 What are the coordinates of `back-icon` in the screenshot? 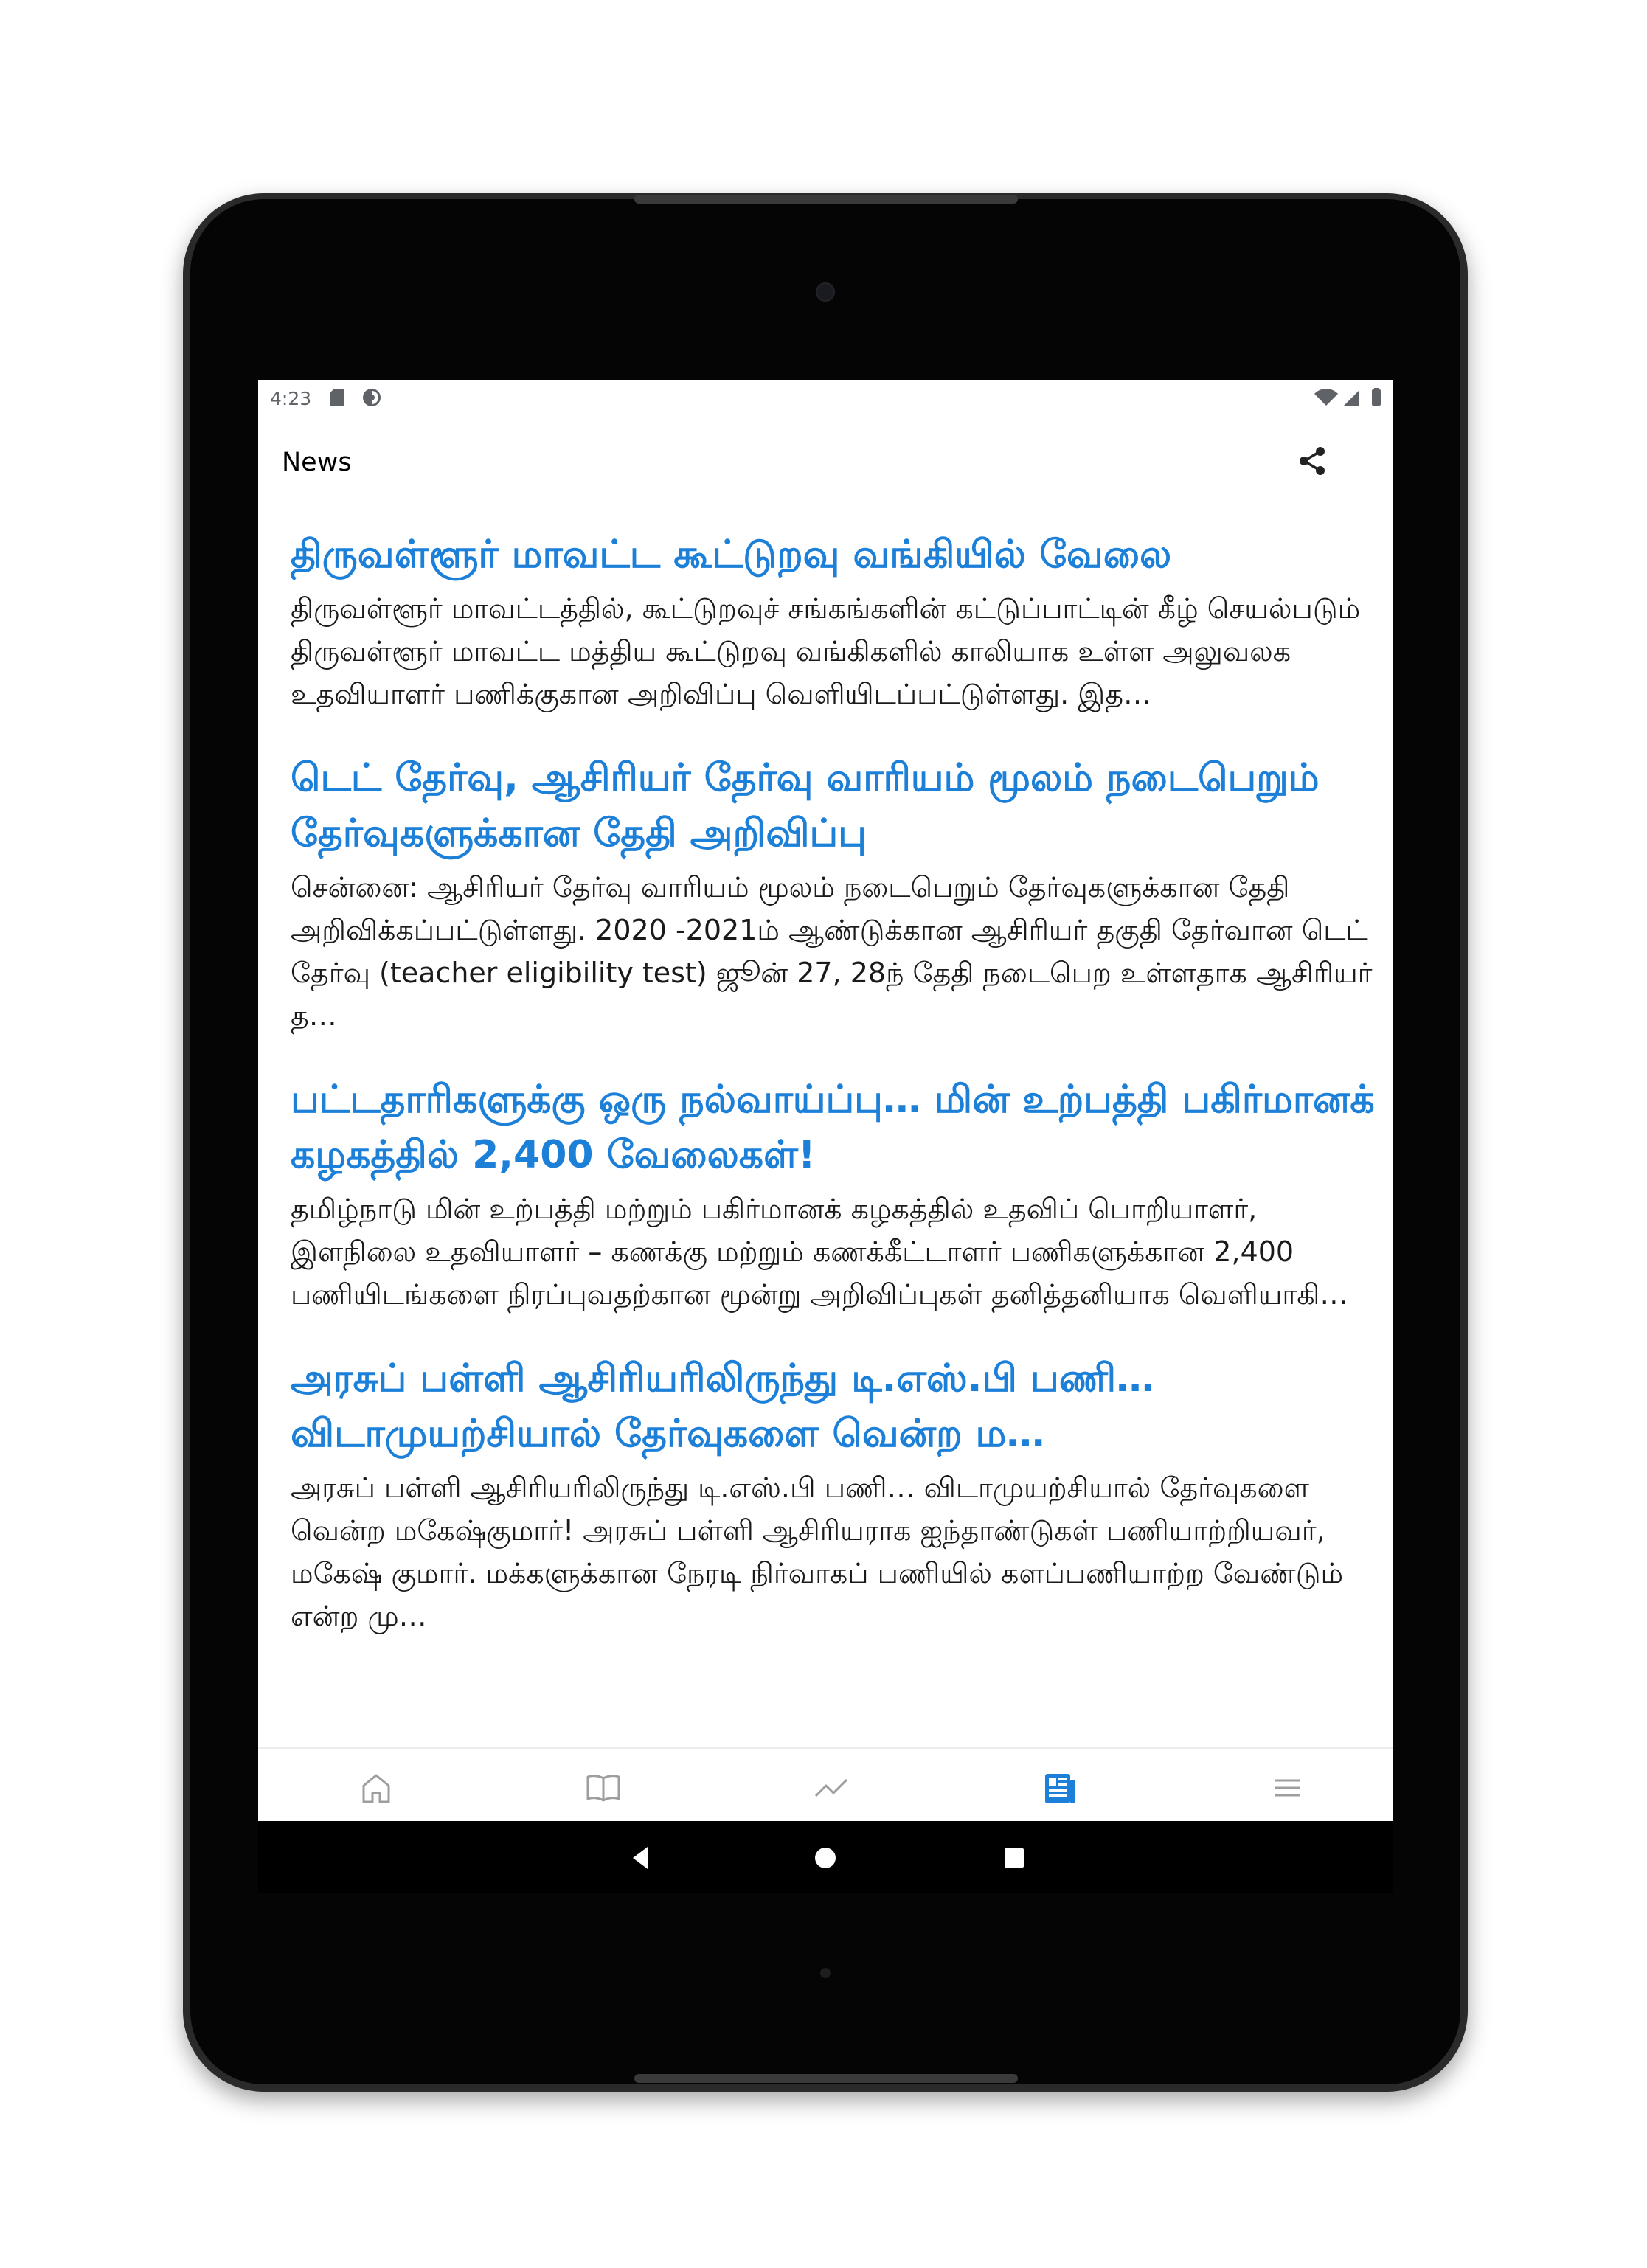 It's located at (640, 1858).